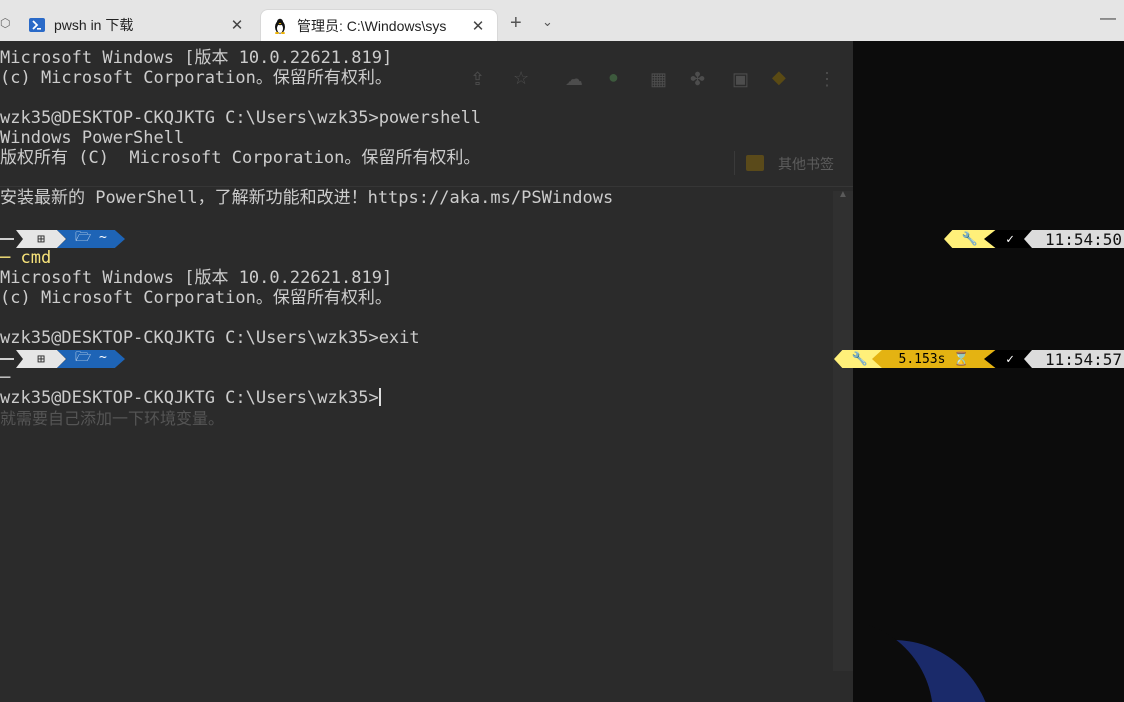  Describe the element at coordinates (741, 79) in the screenshot. I see `sidebar-icon: ▣` at that location.